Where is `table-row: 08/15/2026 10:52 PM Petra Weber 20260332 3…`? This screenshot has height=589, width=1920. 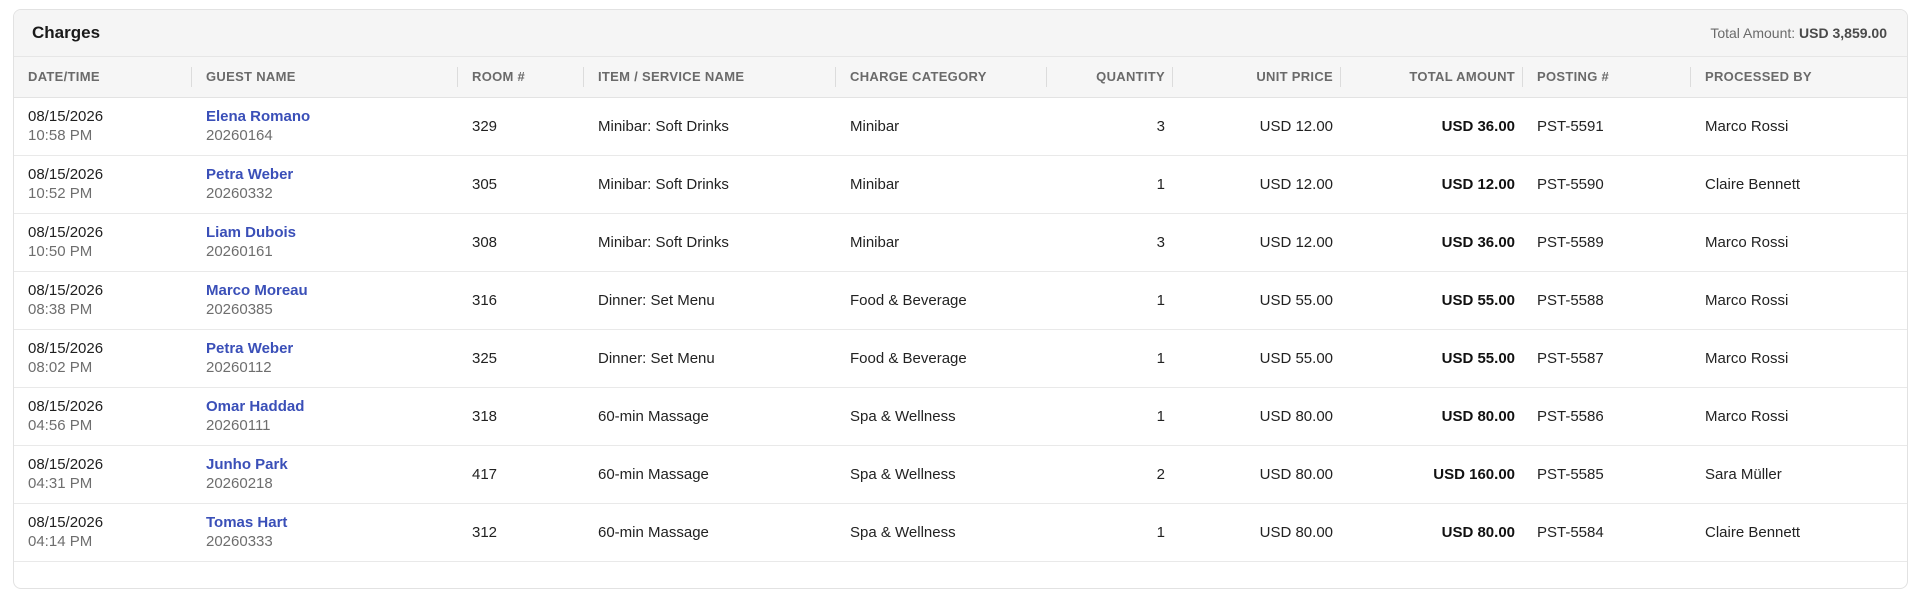 table-row: 08/15/2026 10:52 PM Petra Weber 20260332 3… is located at coordinates (960, 184).